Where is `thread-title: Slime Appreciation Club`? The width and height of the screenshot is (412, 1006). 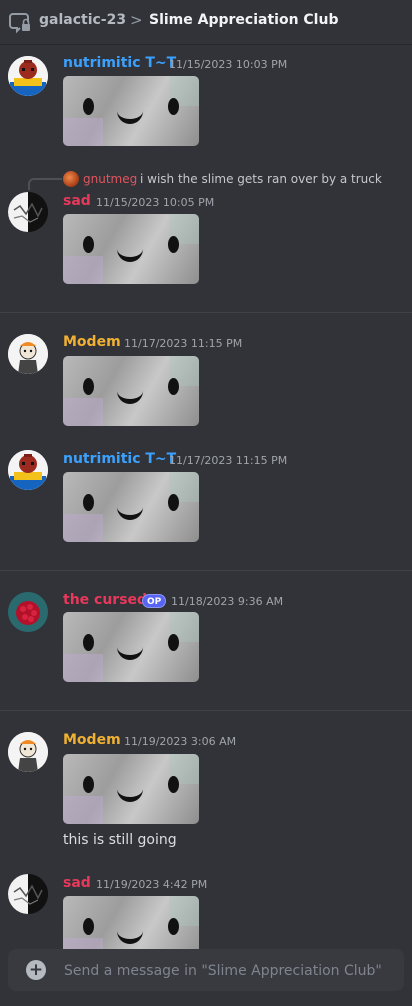 thread-title: Slime Appreciation Club is located at coordinates (244, 20).